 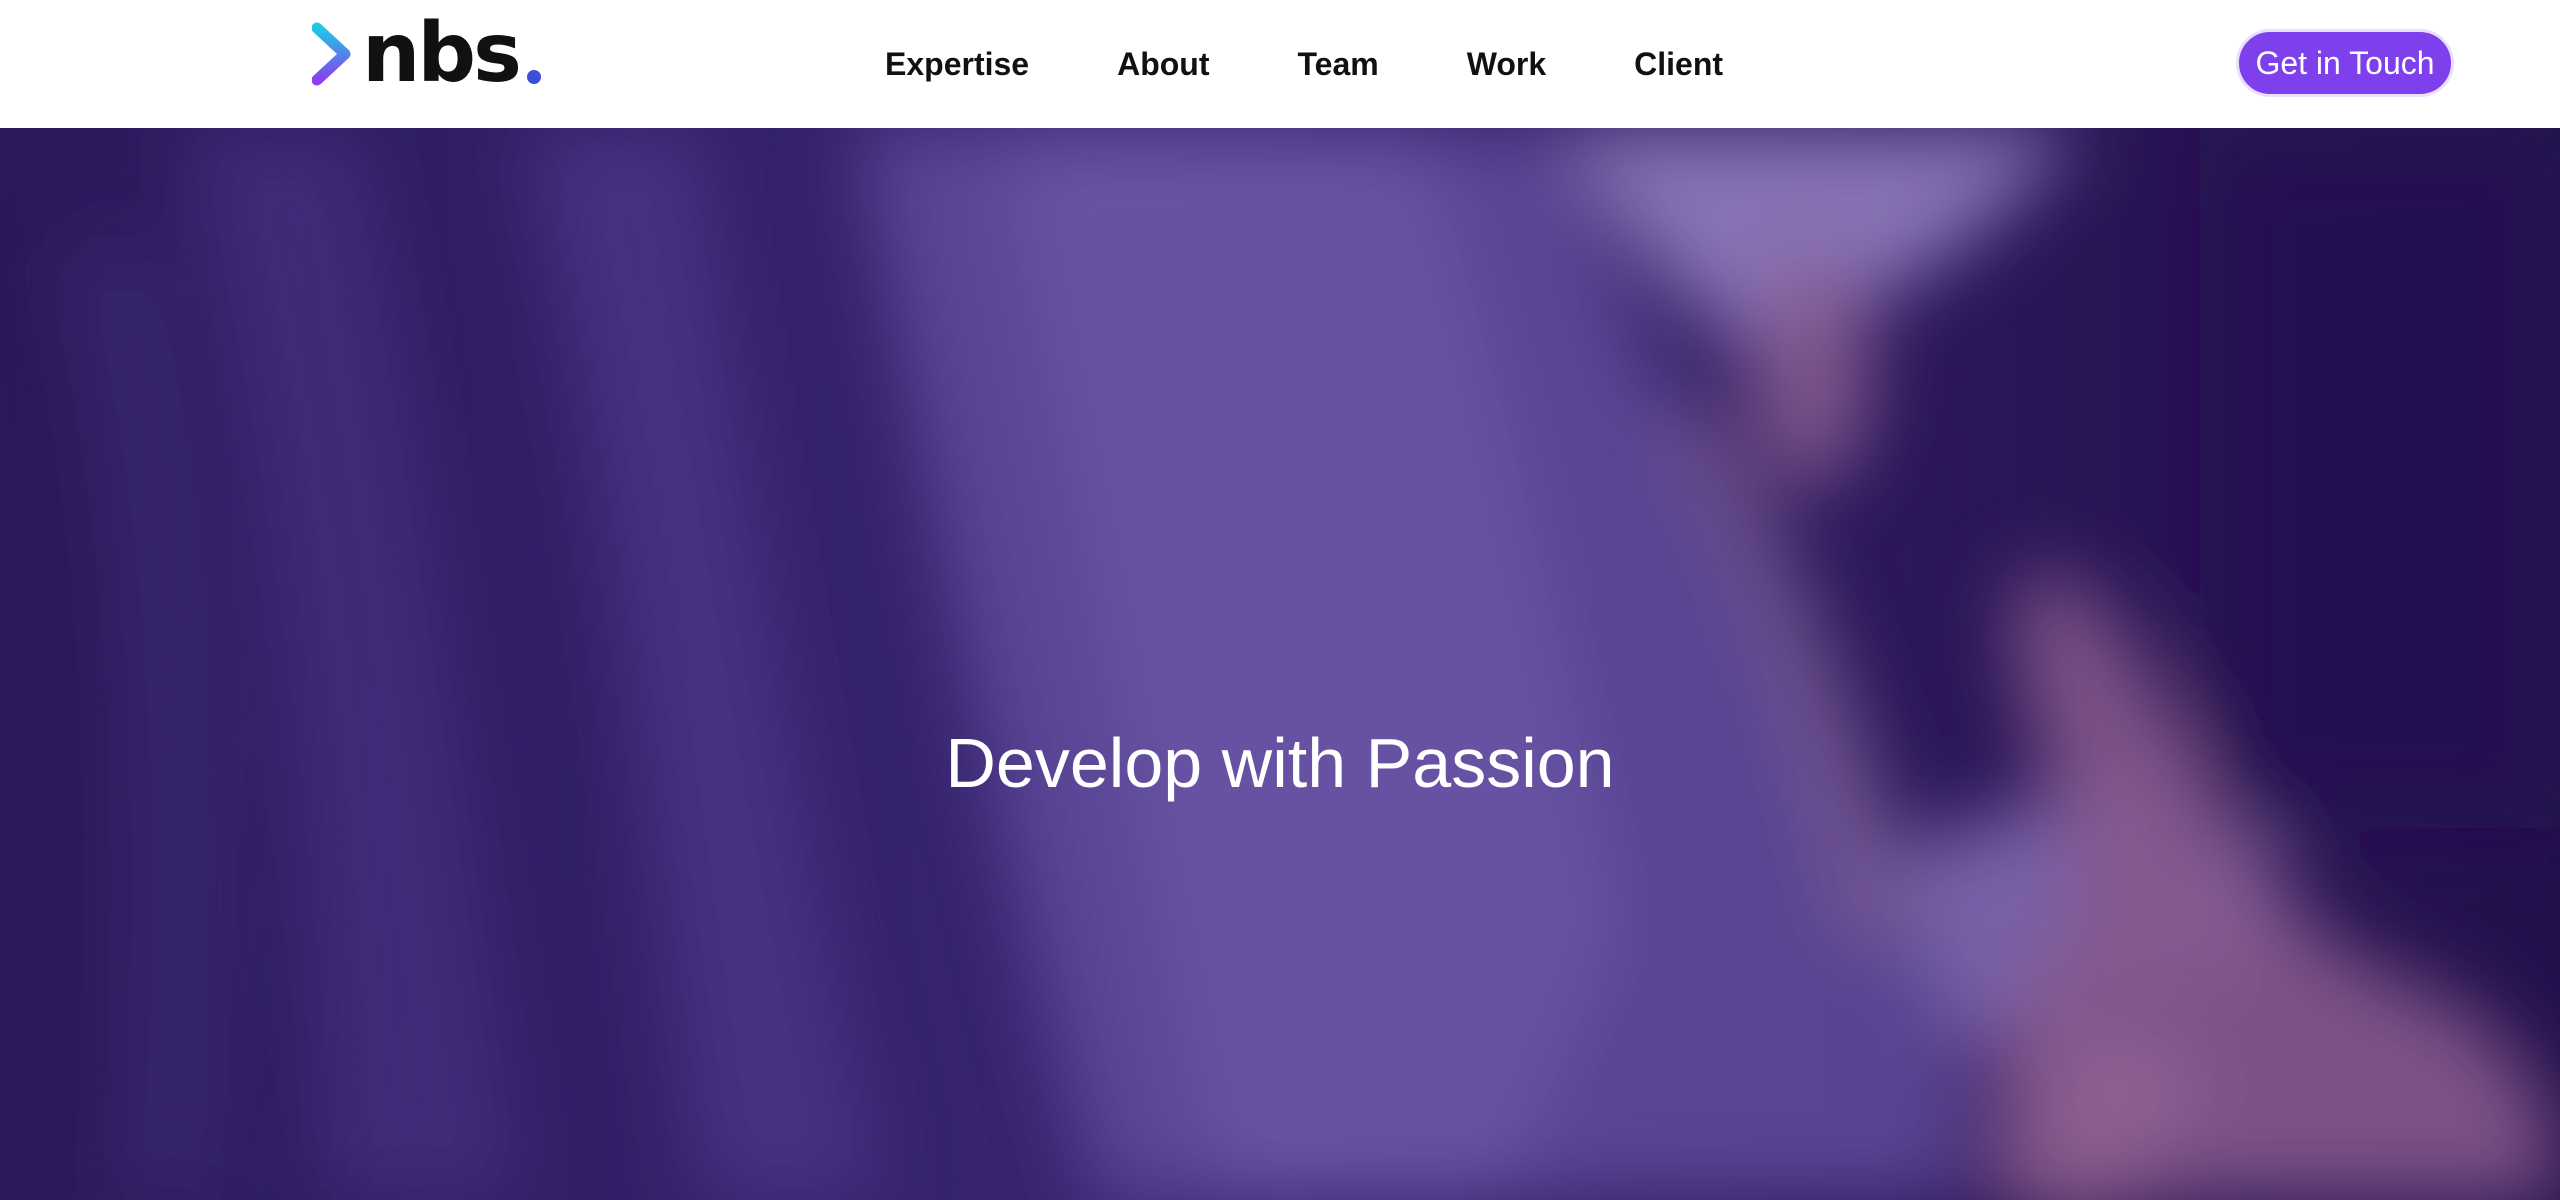 I want to click on nav-link-client: Client, so click(x=1678, y=64).